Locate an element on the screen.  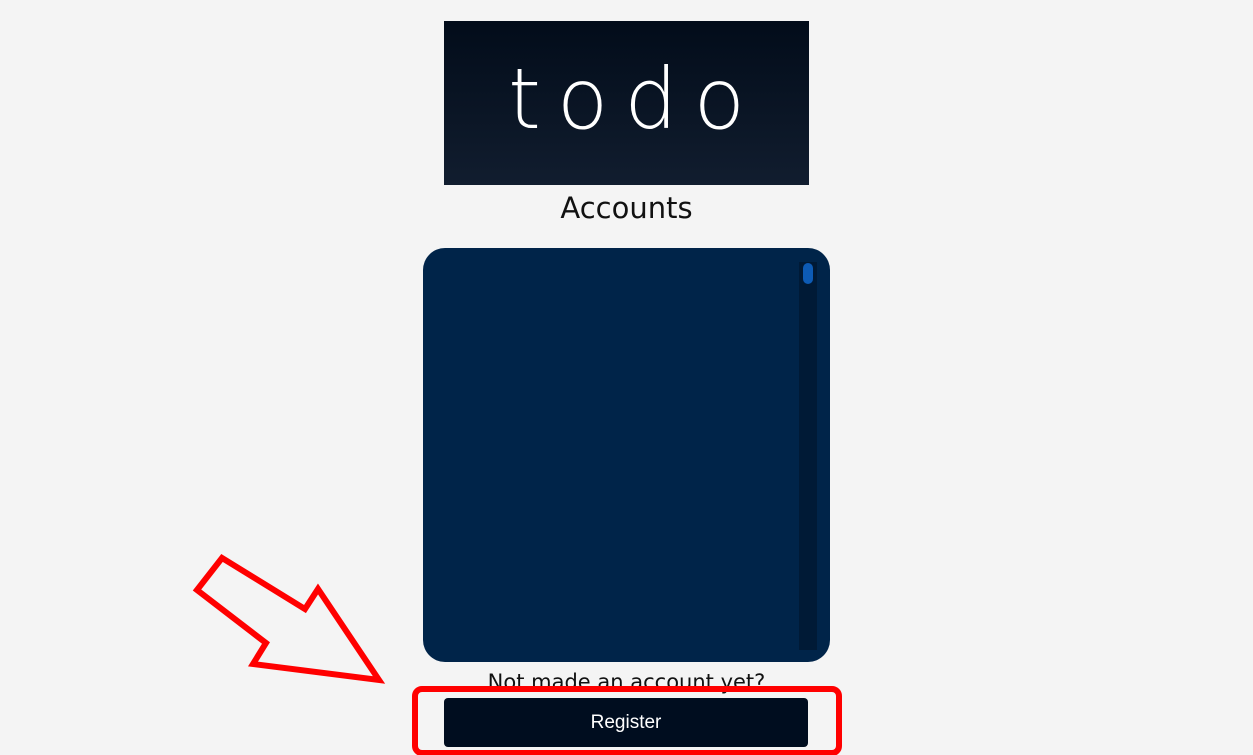
scrollbar-thumb is located at coordinates (808, 273).